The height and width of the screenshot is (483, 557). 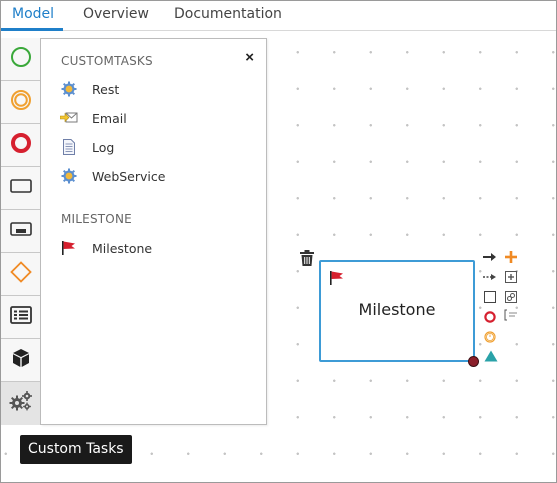 What do you see at coordinates (491, 356) in the screenshot?
I see `triangle-icon` at bounding box center [491, 356].